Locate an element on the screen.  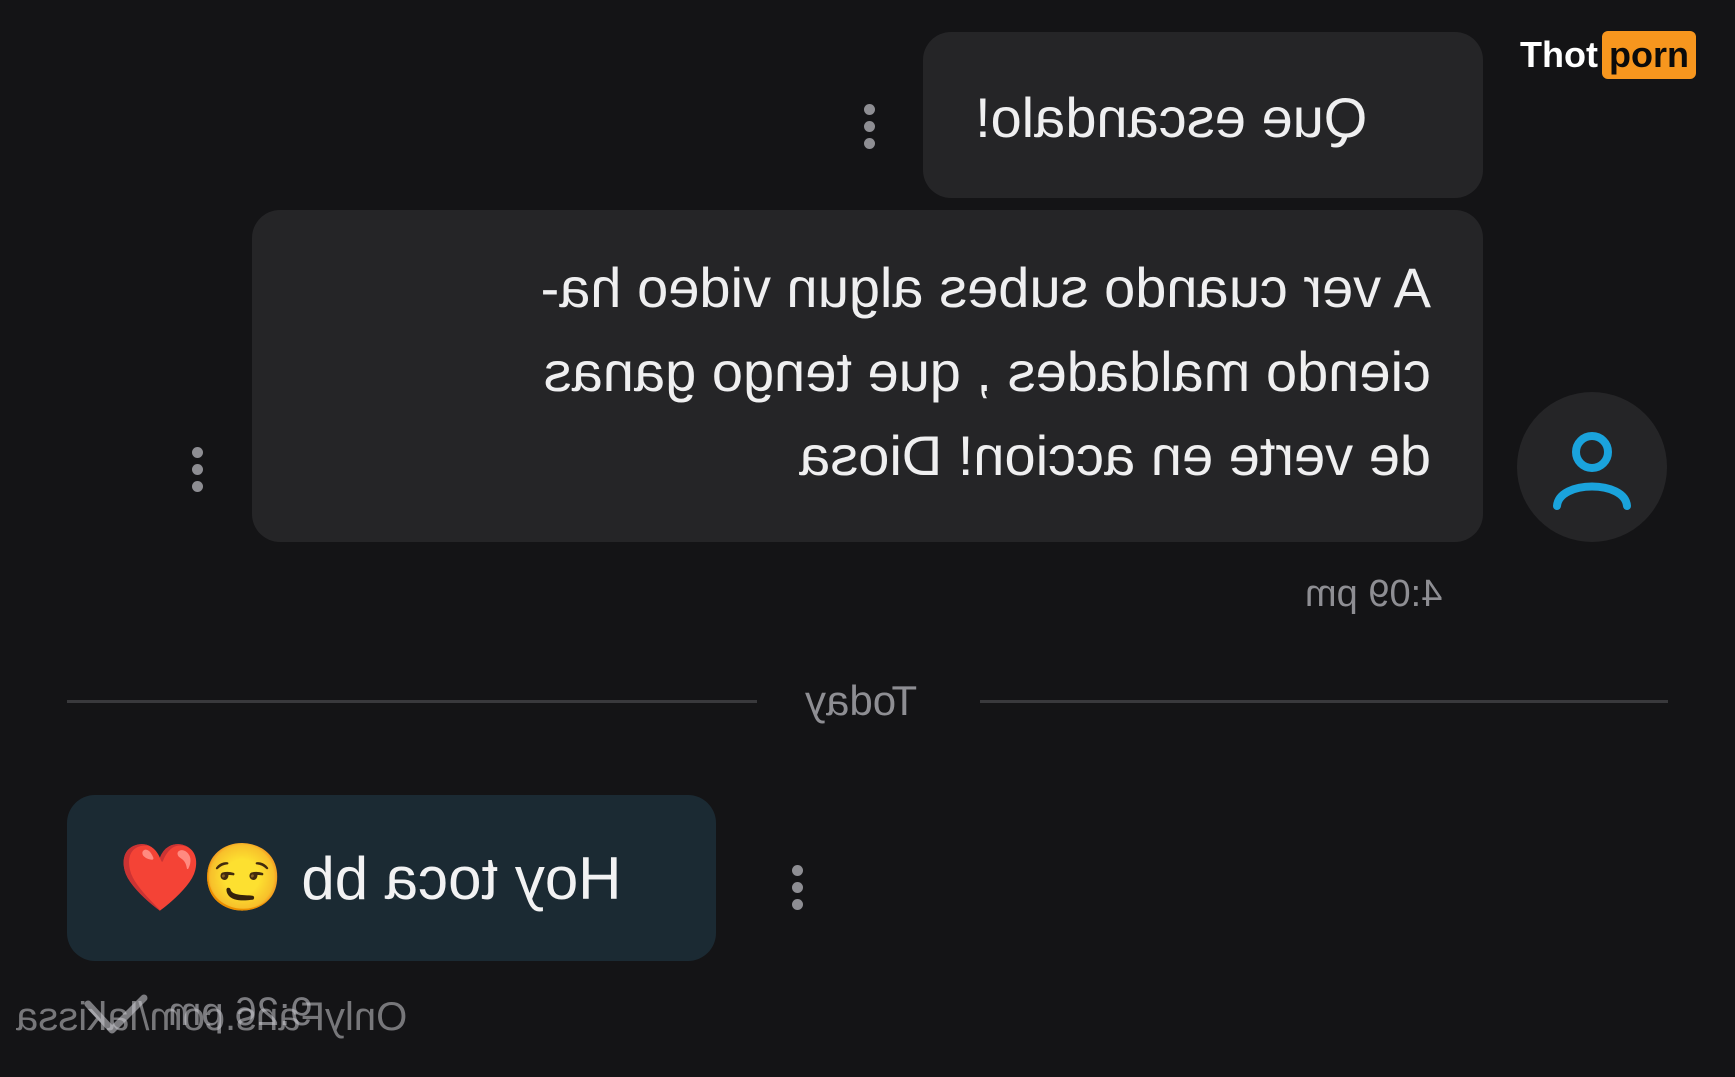
footer-watermark: OnlyFans.com/lakissa is located at coordinates (212, 1017).